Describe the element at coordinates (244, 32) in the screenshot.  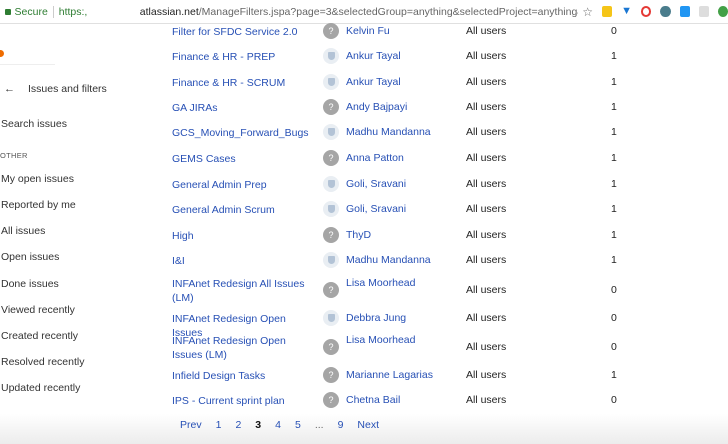
I see `filter-name-link: Filter for SFDC Service 2.0` at that location.